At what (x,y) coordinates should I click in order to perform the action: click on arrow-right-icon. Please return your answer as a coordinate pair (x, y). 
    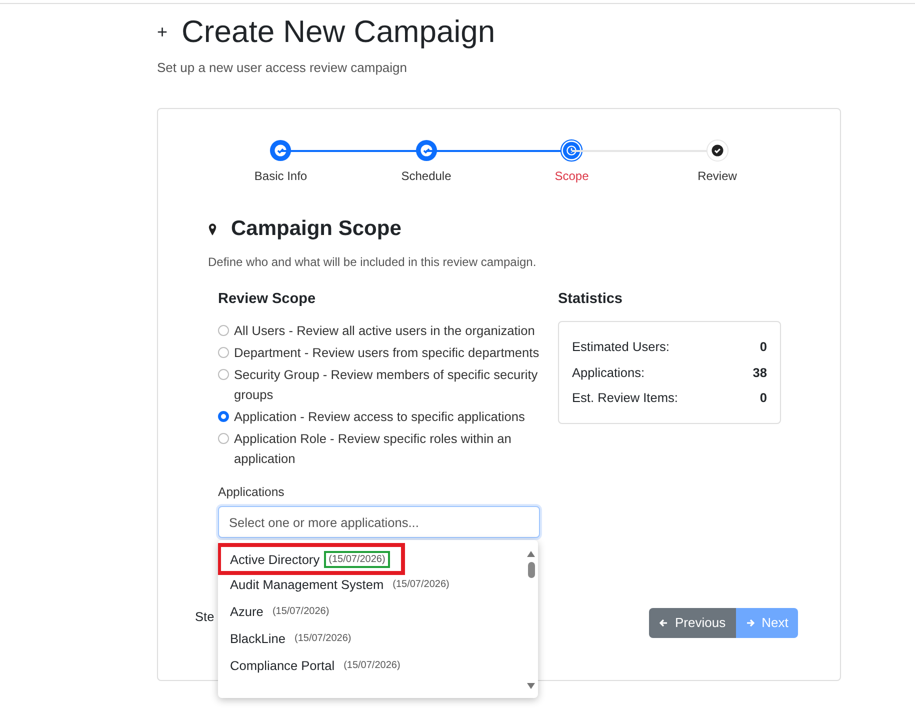
    Looking at the image, I should click on (750, 622).